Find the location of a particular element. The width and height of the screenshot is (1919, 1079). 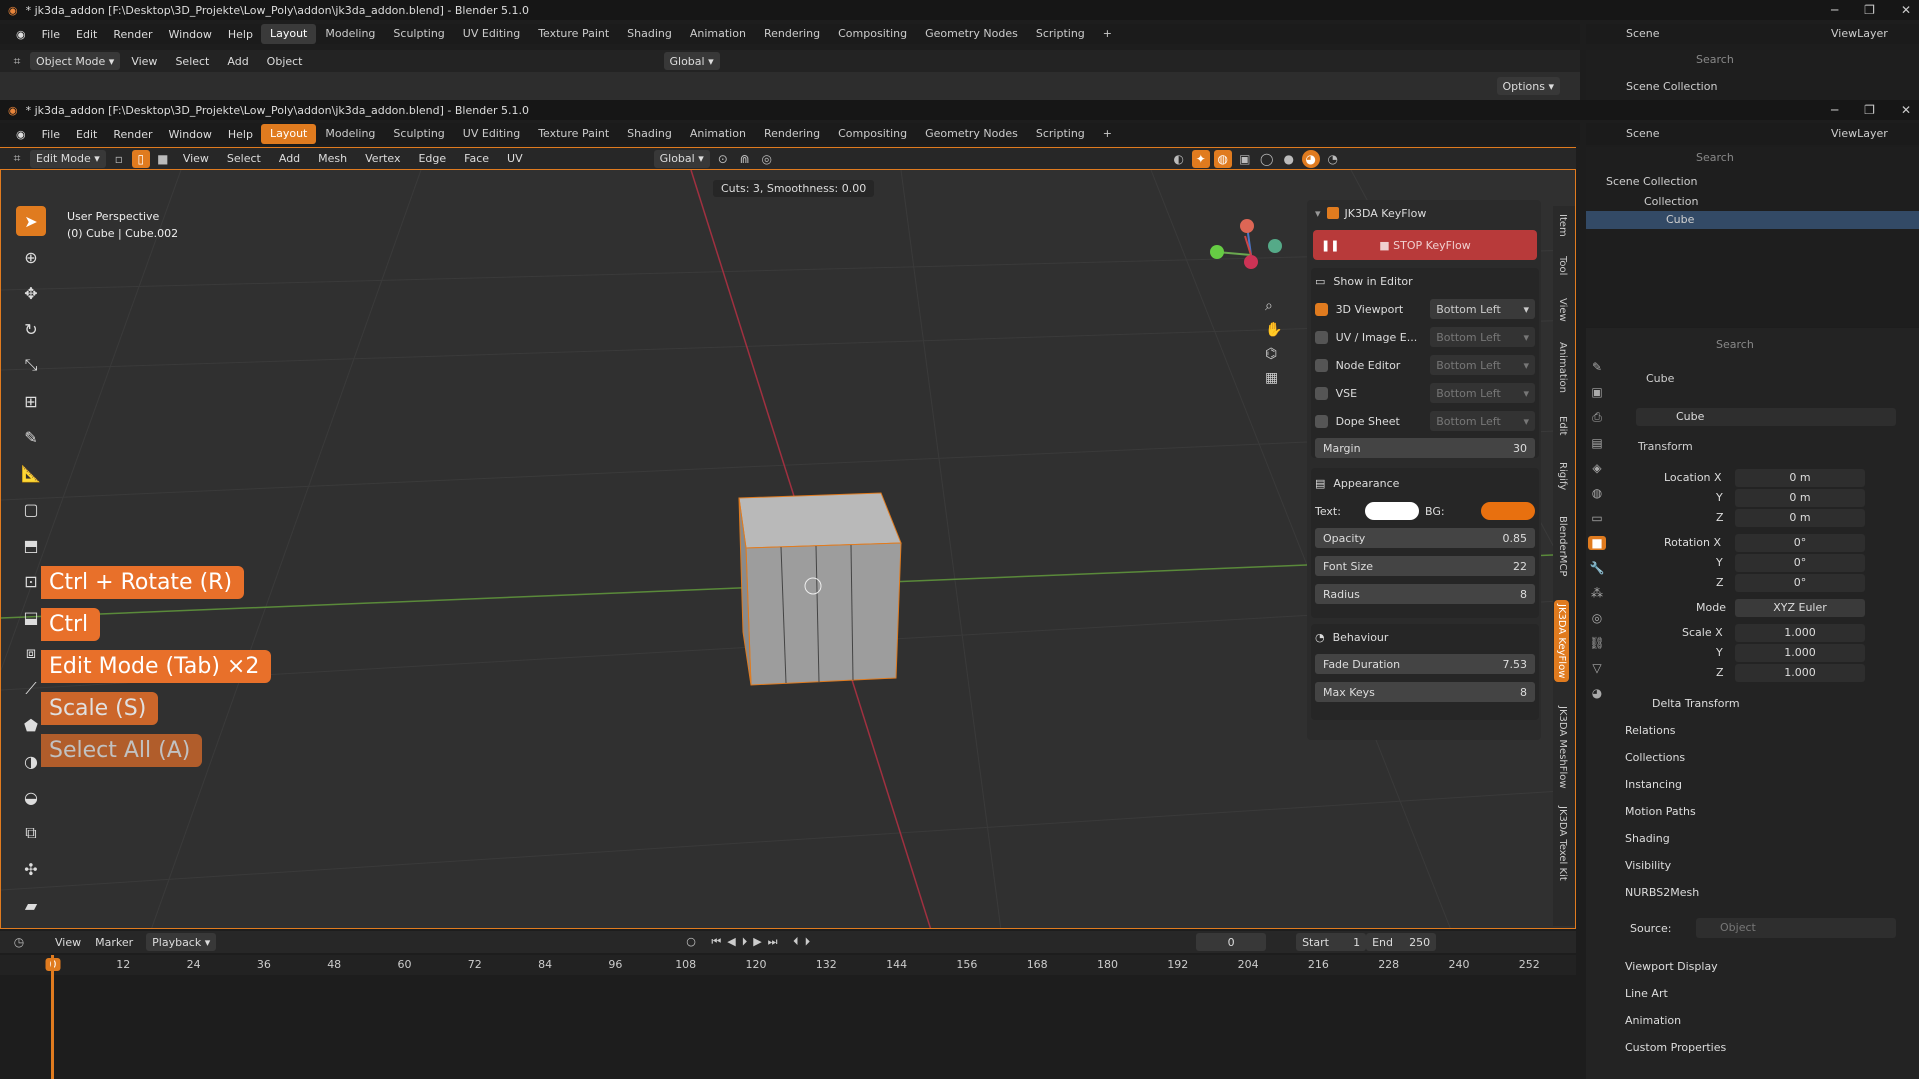

back-select-menu: Select is located at coordinates (192, 61).